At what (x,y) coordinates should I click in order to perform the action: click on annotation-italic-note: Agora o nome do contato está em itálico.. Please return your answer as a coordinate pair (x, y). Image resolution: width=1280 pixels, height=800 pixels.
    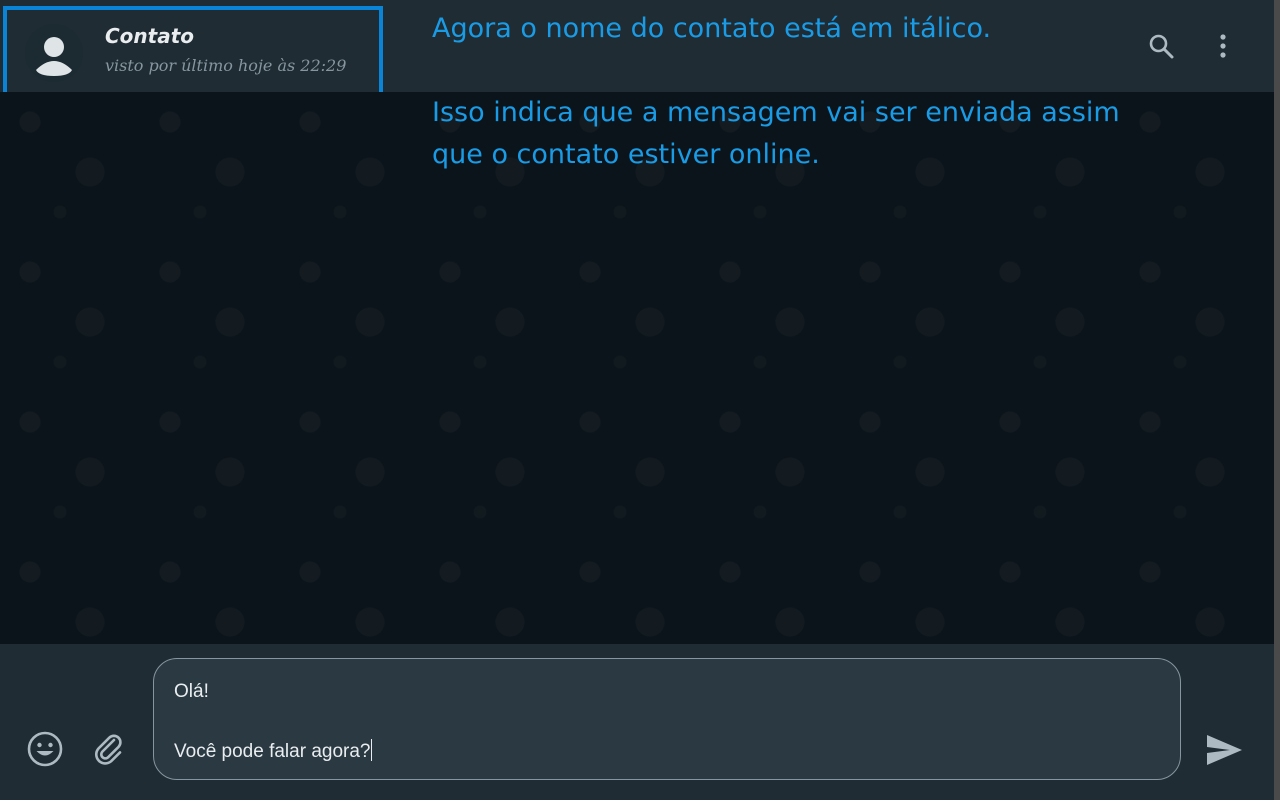
    Looking at the image, I should click on (712, 28).